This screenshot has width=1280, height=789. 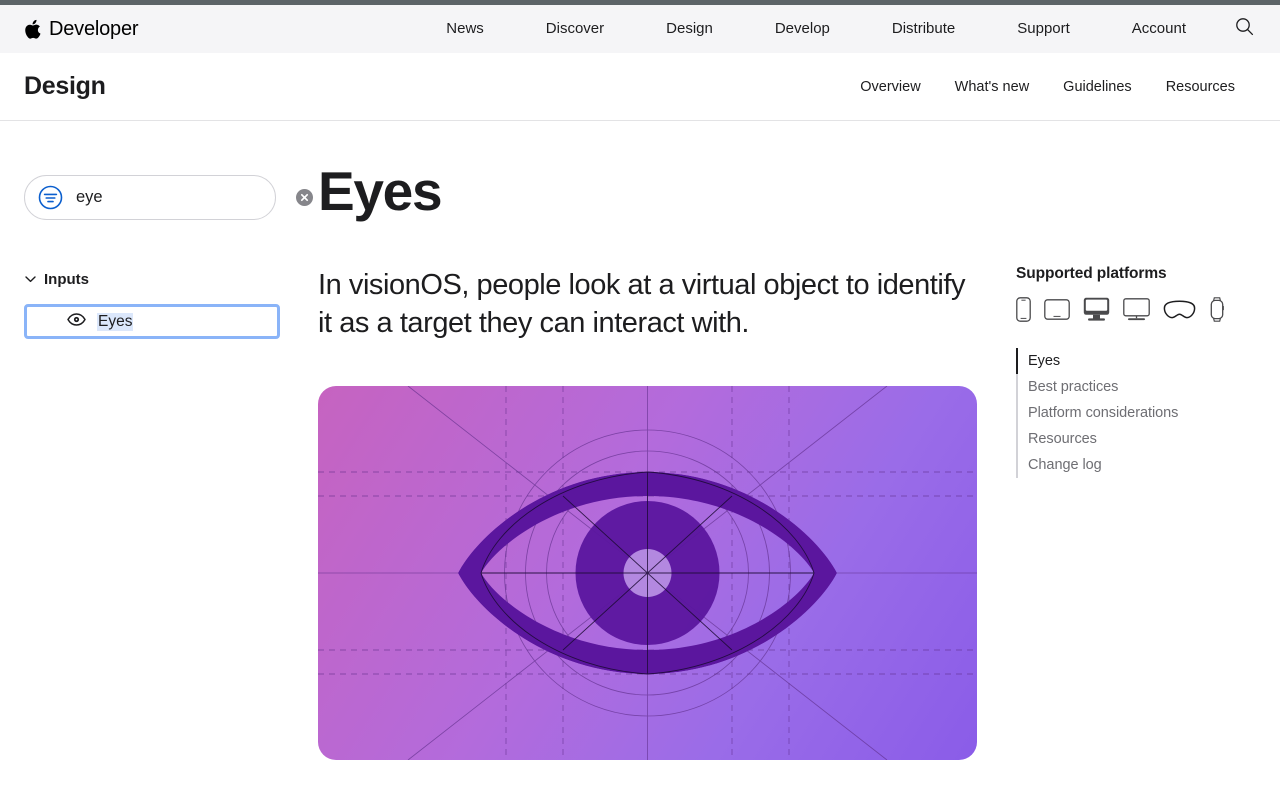 What do you see at coordinates (1065, 465) in the screenshot?
I see `toc-item-label: Change log` at bounding box center [1065, 465].